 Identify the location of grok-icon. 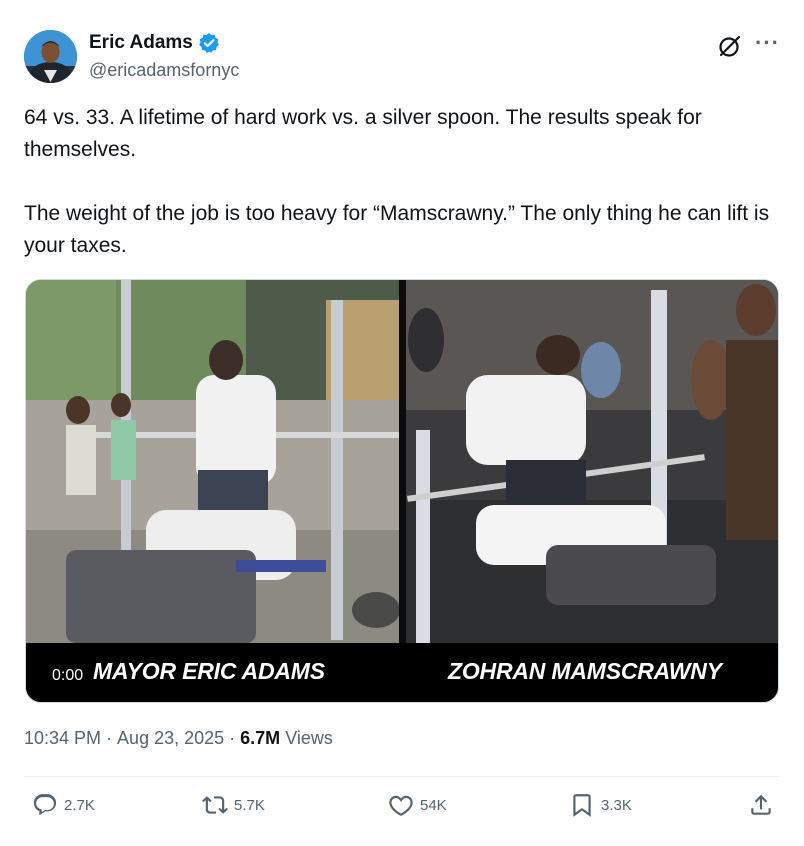
(730, 46).